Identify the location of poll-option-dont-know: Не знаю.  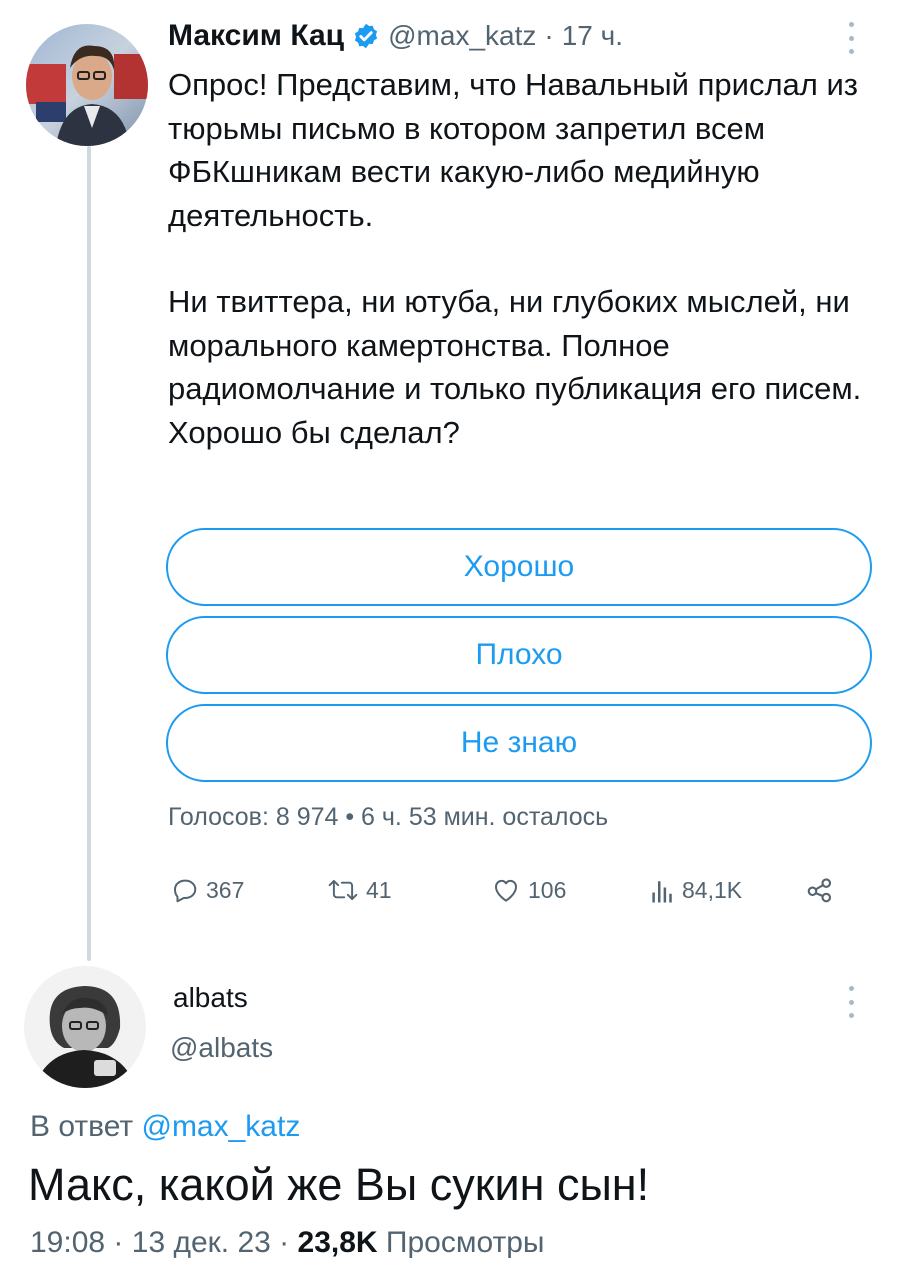
(519, 743).